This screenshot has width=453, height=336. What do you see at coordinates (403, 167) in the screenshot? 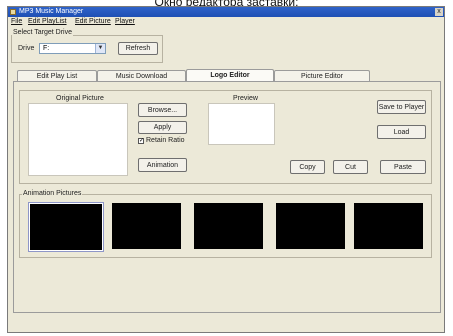
I see `paste-button: Paste` at bounding box center [403, 167].